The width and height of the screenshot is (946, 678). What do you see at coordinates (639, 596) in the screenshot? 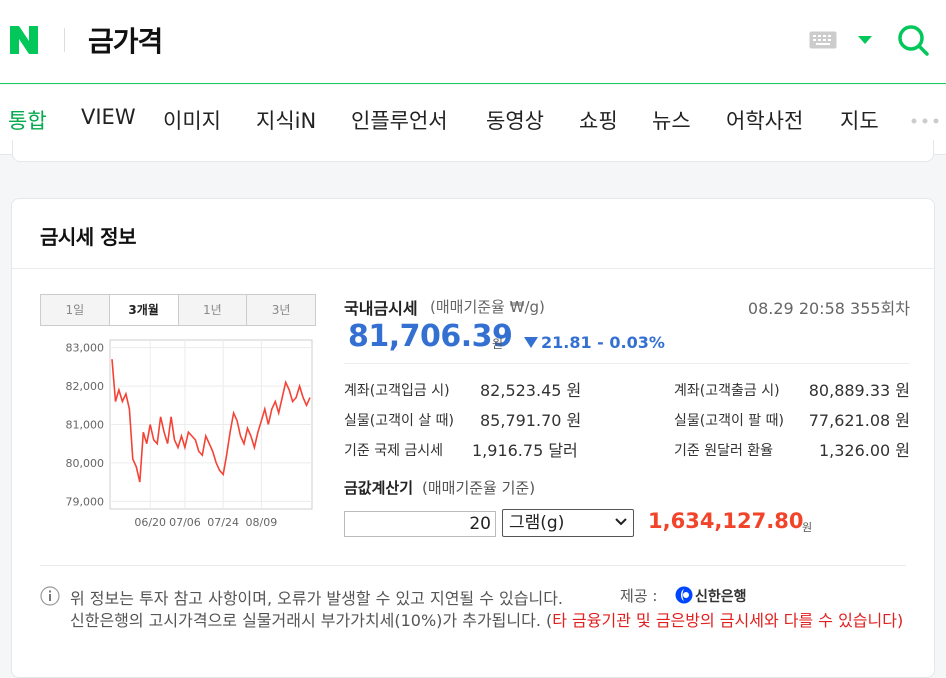
I see `provider-label: 제공 :` at bounding box center [639, 596].